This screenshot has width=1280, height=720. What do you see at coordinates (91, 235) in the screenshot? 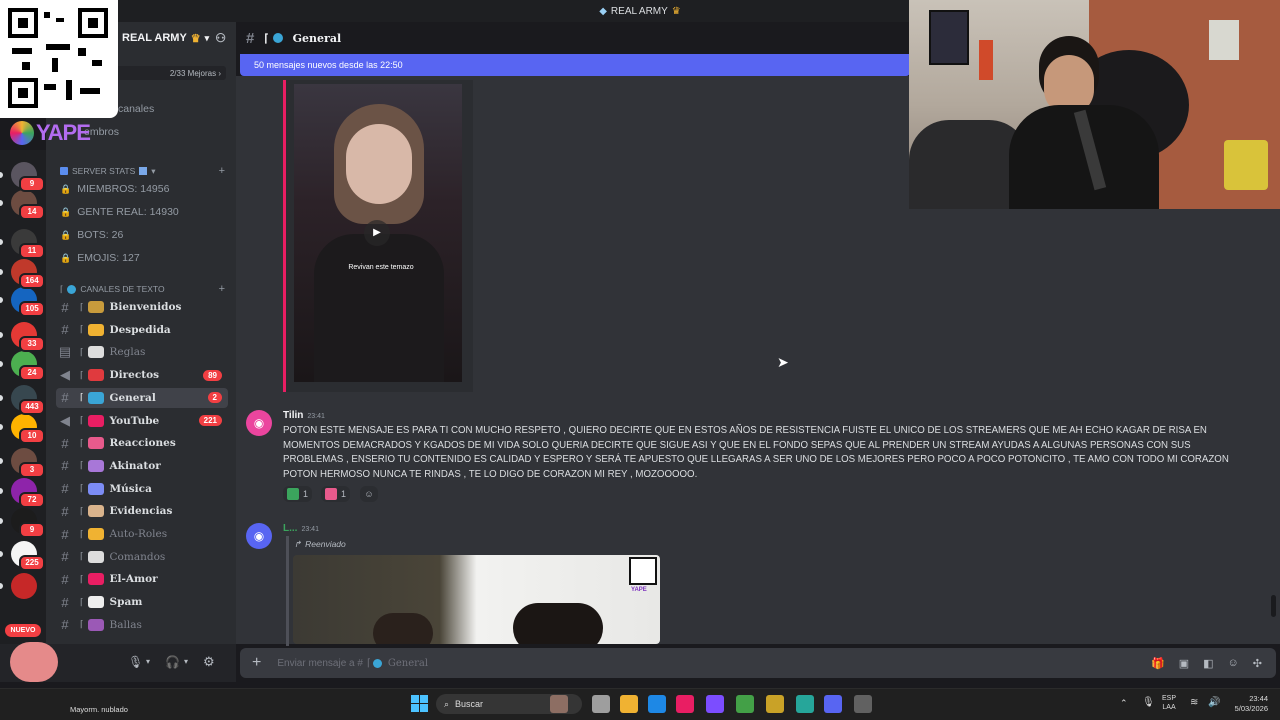
I see `stat-channel: 🔒 BOTS: 26` at bounding box center [91, 235].